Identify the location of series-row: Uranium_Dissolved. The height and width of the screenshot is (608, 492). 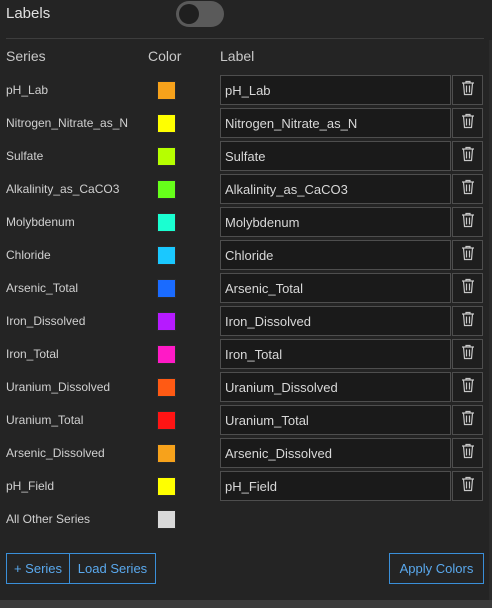
(246, 387).